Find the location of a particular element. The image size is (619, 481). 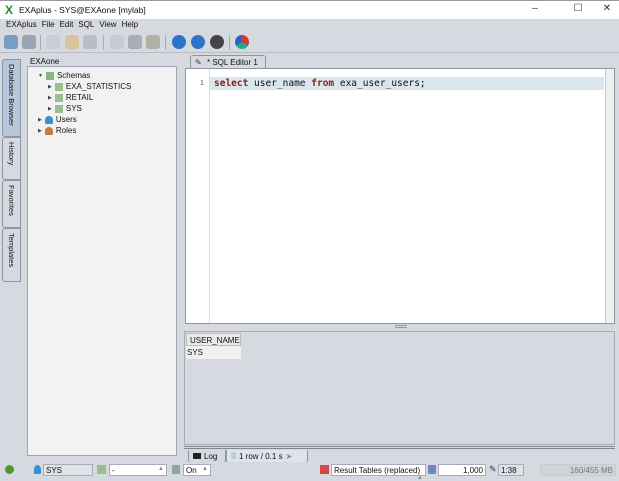

tab-database-browser: Database Browser is located at coordinates (11, 98).